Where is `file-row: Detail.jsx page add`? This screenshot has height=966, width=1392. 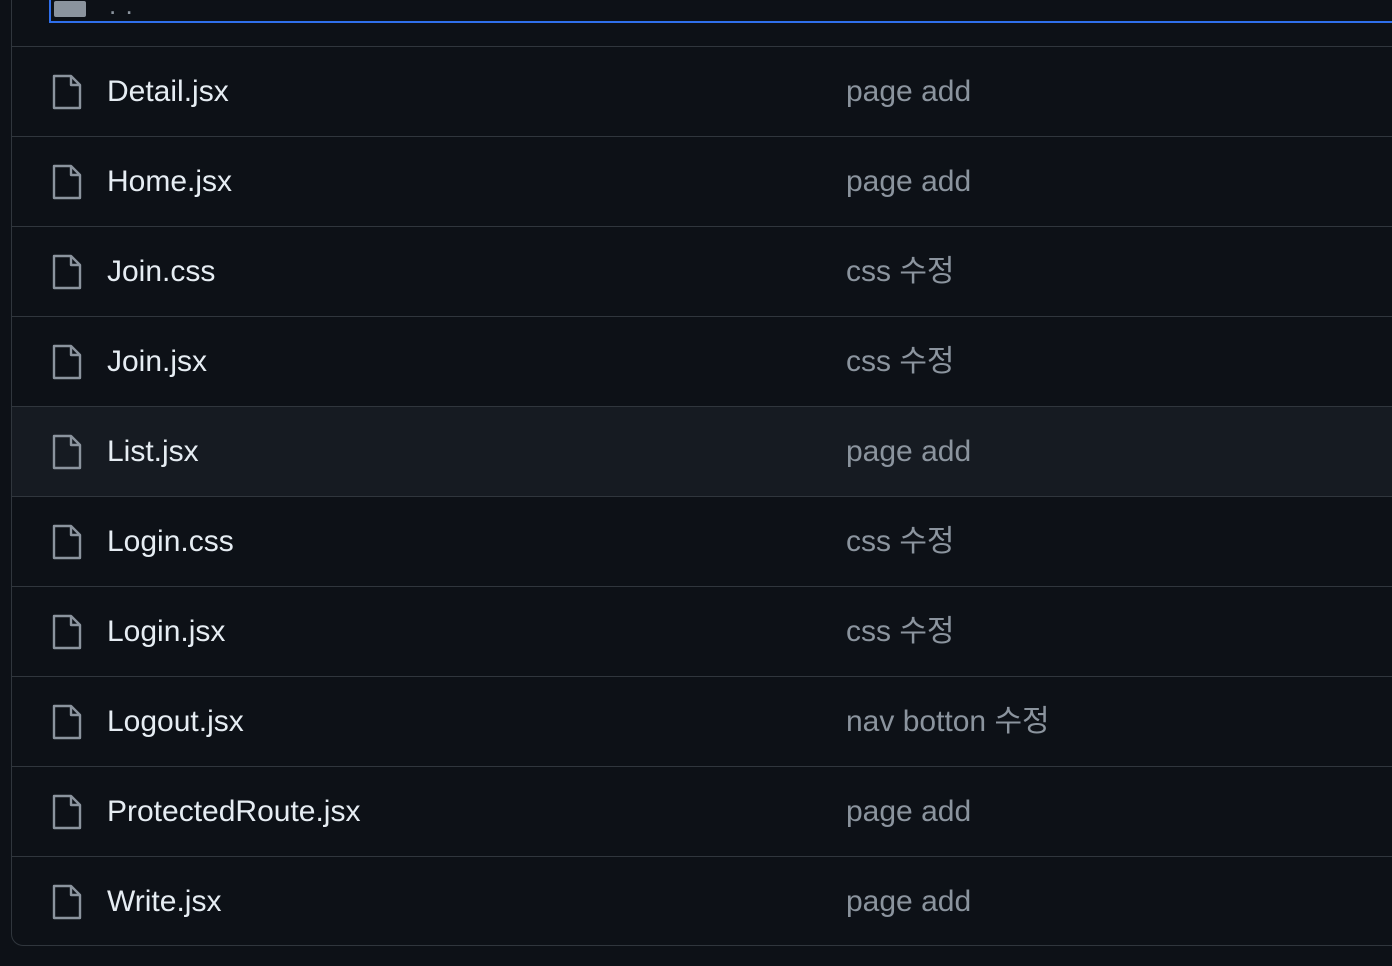
file-row: Detail.jsx page add is located at coordinates (702, 91).